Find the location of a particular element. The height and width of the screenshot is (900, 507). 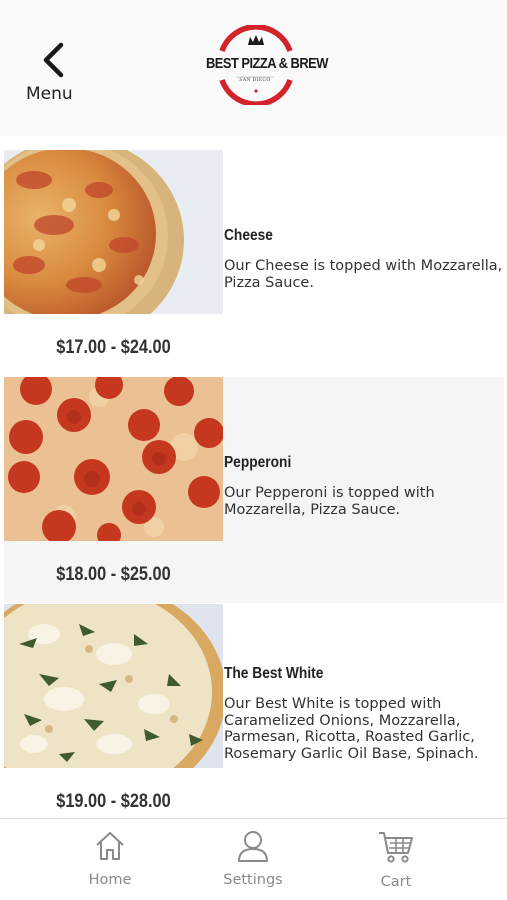

bottom-tab-bar: Home Settings Cart is located at coordinates (253, 859).